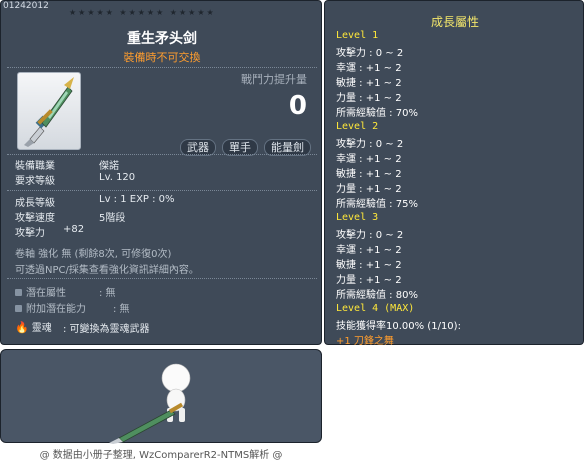 The height and width of the screenshot is (462, 585). What do you see at coordinates (357, 126) in the screenshot?
I see `growth-level-2: Level 2` at bounding box center [357, 126].